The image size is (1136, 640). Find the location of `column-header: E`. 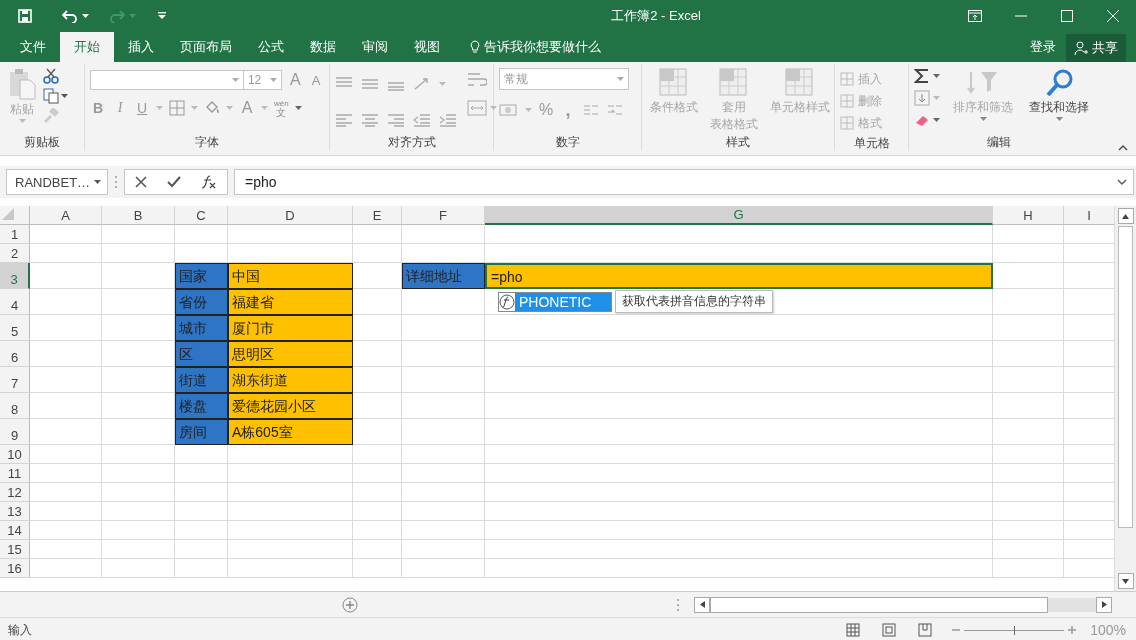

column-header: E is located at coordinates (377, 215).